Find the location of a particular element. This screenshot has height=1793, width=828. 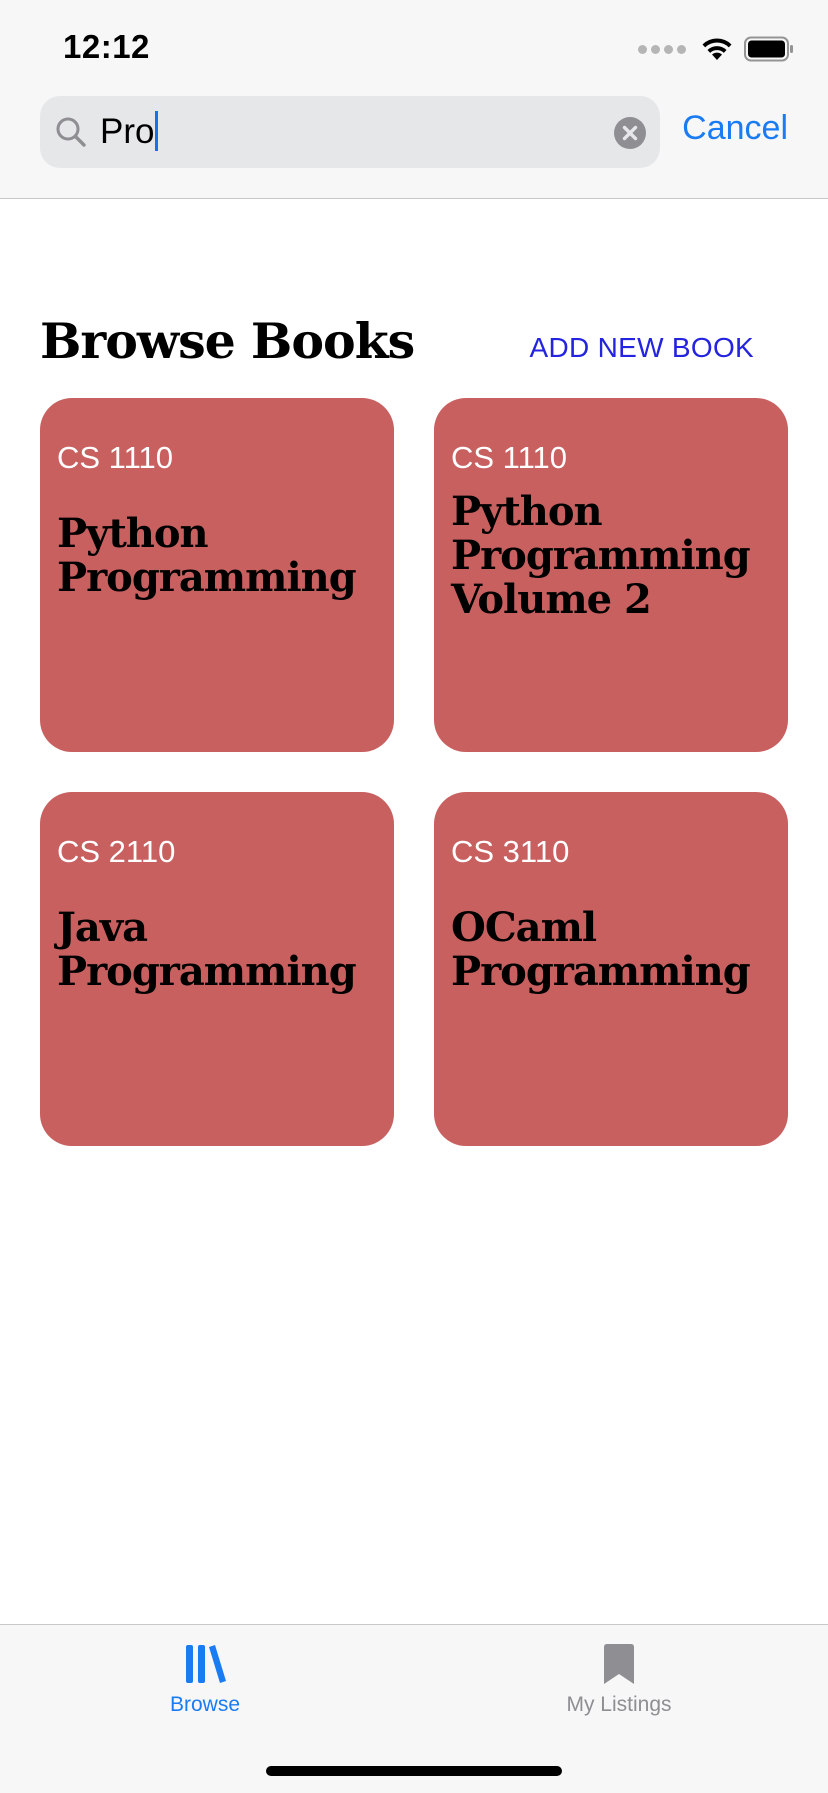

tab-my-listings: My Listings is located at coordinates (619, 1680).